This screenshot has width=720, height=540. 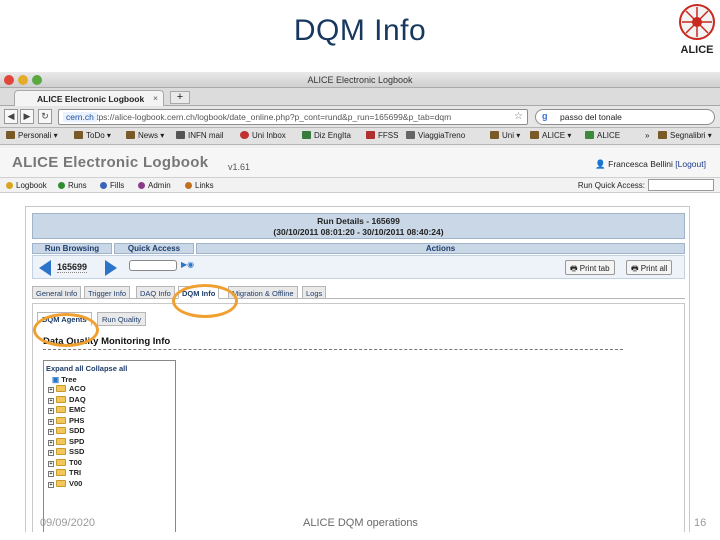 I want to click on run-quick-access-input, so click(x=681, y=185).